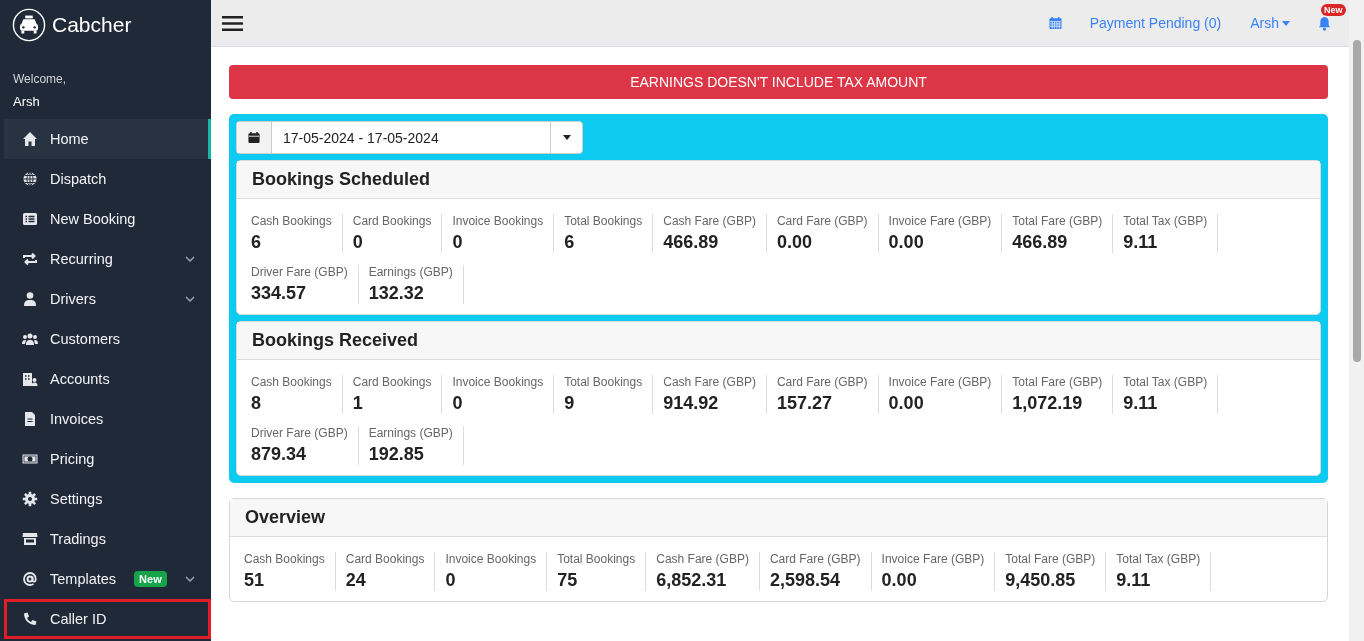 Image resolution: width=1364 pixels, height=641 pixels. What do you see at coordinates (107, 339) in the screenshot?
I see `sidebar-item: Customers` at bounding box center [107, 339].